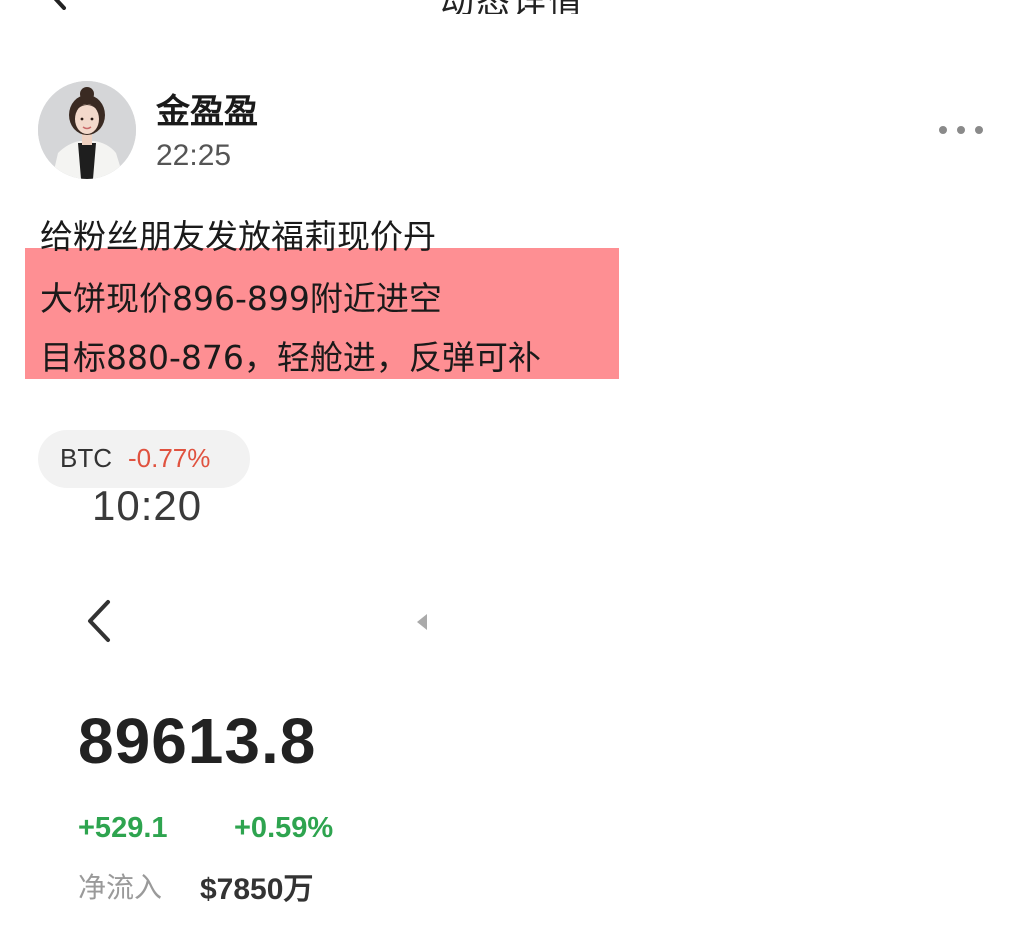  I want to click on price-change-absolute: +529.1, so click(123, 828).